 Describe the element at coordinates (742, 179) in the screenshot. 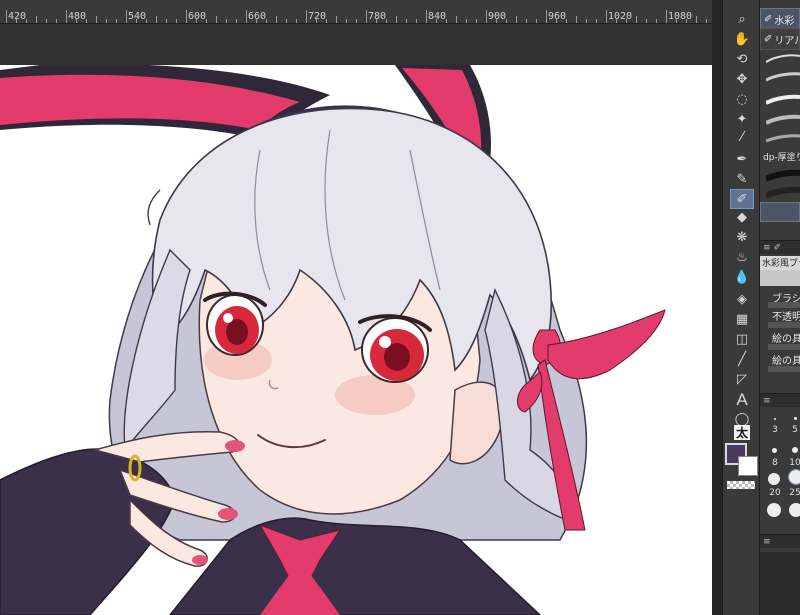

I see `pencil-tool: ✎` at that location.